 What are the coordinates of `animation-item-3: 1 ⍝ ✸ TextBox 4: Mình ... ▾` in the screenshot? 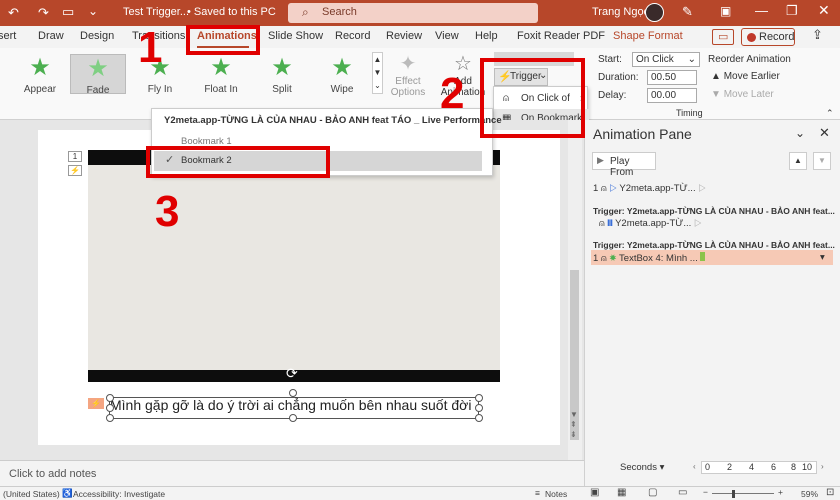 It's located at (709, 258).